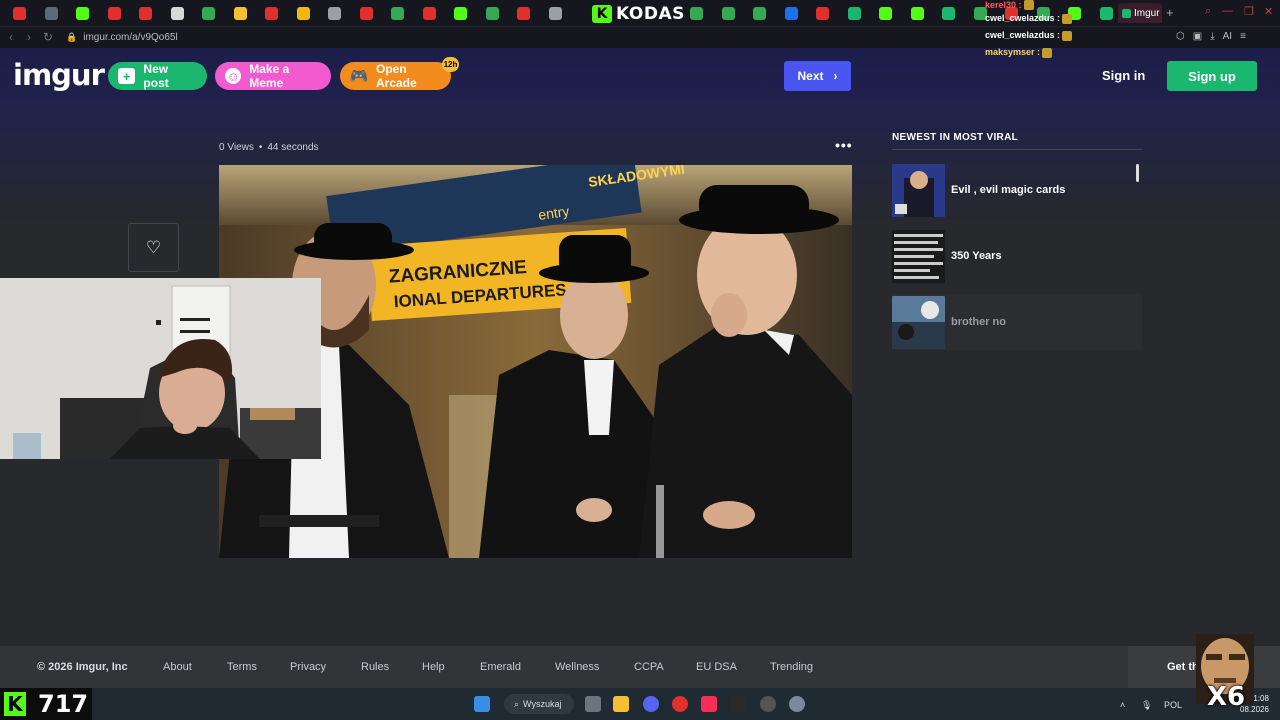  What do you see at coordinates (1180, 36) in the screenshot?
I see `extensions-icon: ⬡` at bounding box center [1180, 36].